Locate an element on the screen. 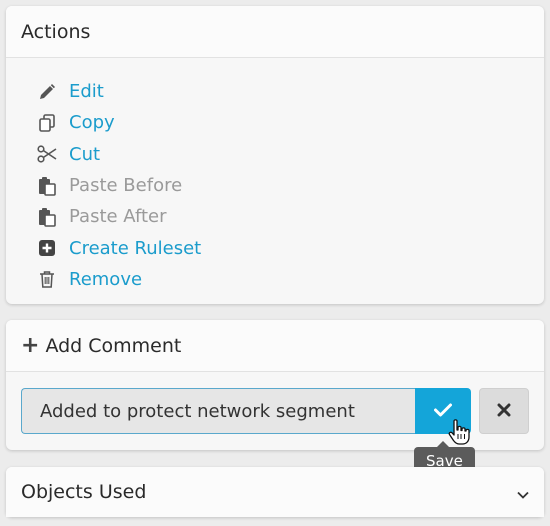  close-icon is located at coordinates (504, 411).